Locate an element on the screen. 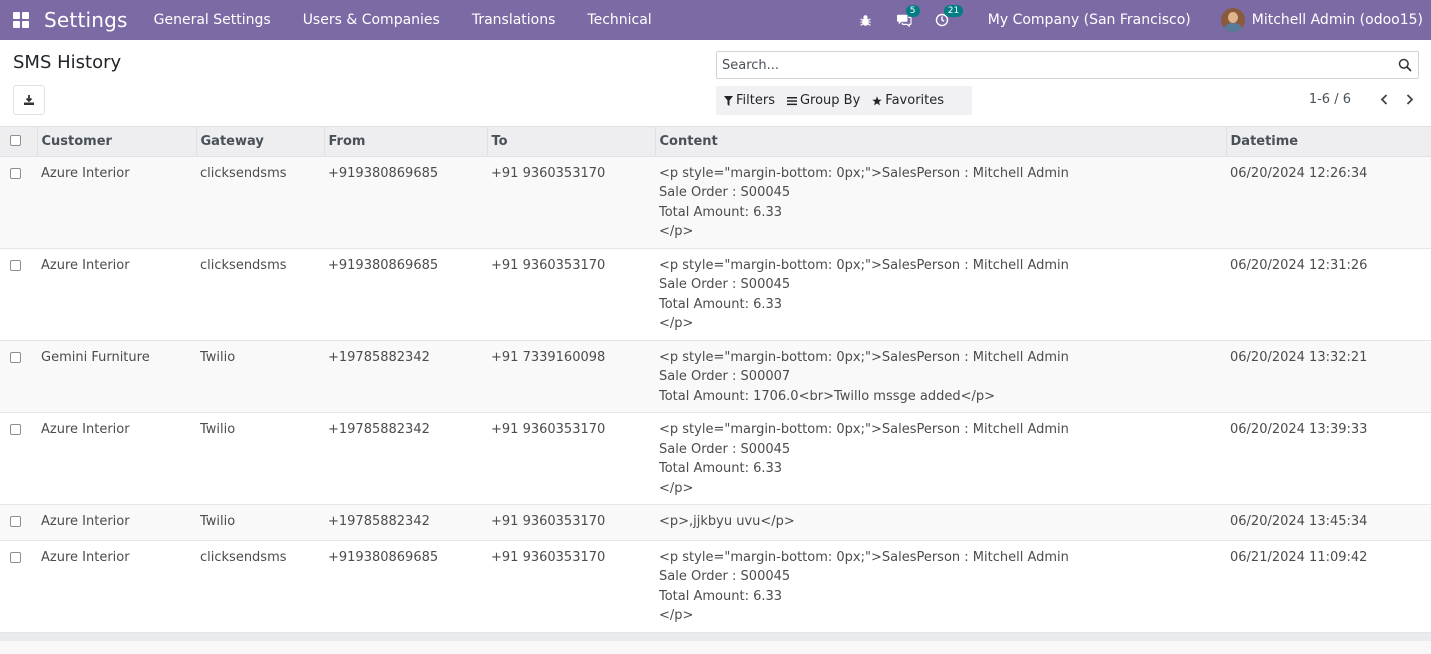  messages-chat-icon: 5 is located at coordinates (908, 16).